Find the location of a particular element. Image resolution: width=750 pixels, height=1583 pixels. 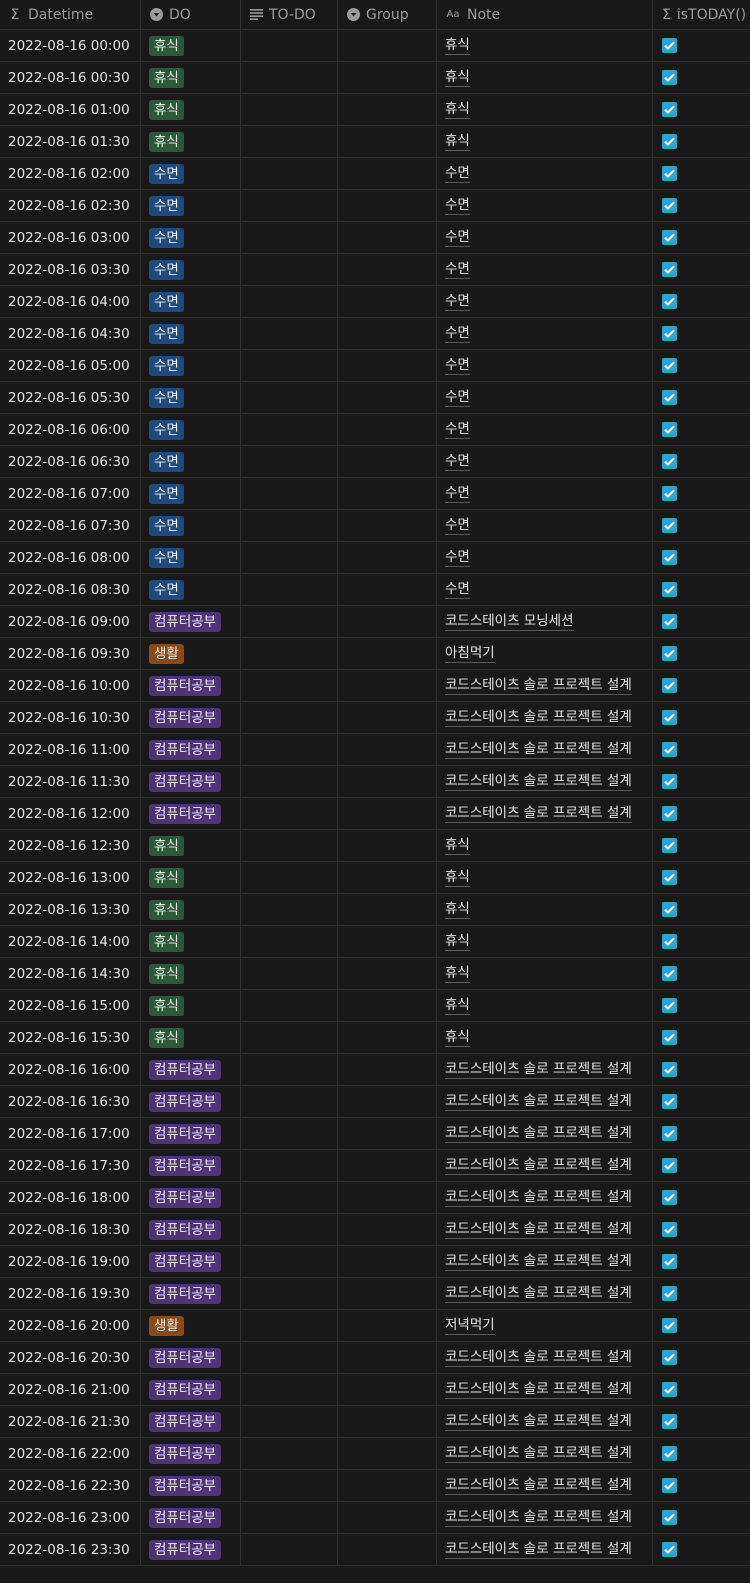

datetime-cell: 2022-08-16 02:00 is located at coordinates (70, 173).